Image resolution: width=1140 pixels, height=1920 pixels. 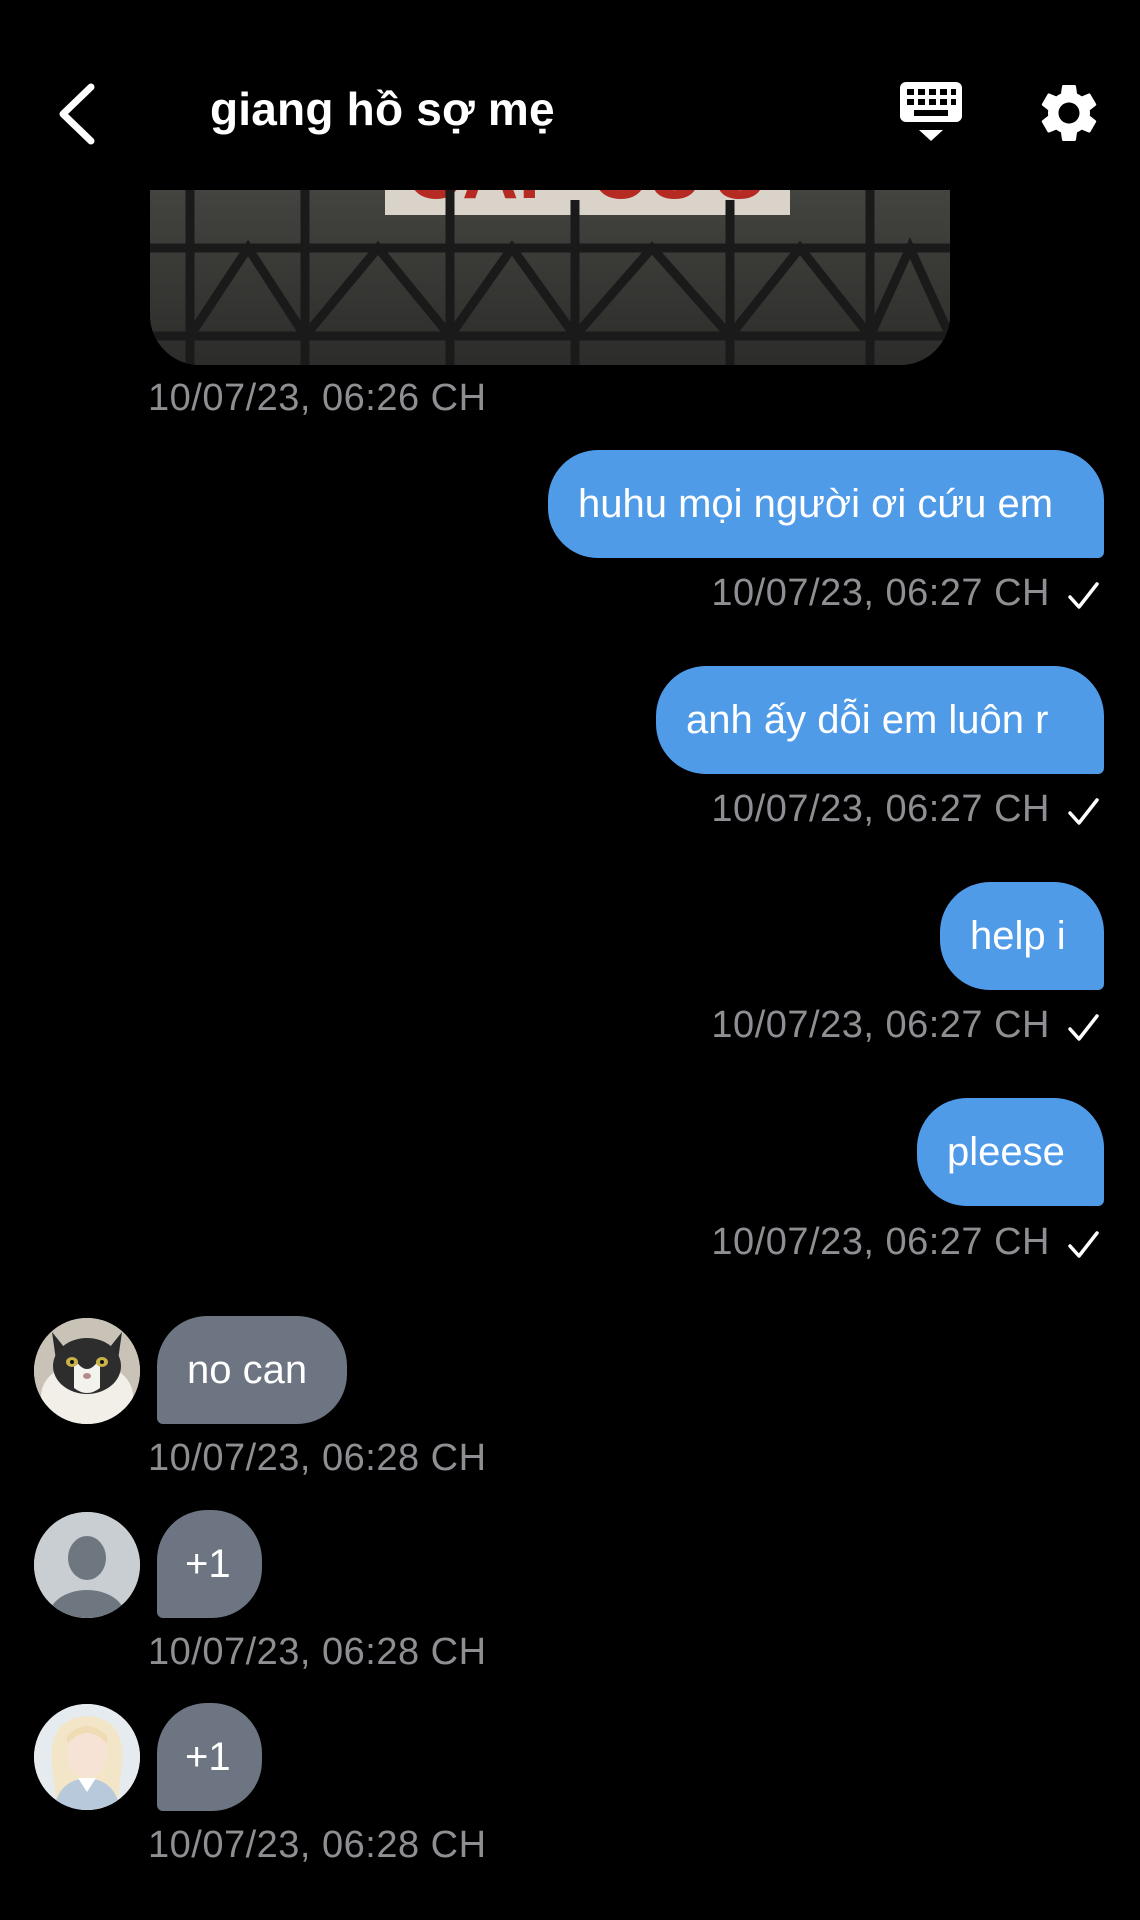 I want to click on back-button, so click(x=78, y=114).